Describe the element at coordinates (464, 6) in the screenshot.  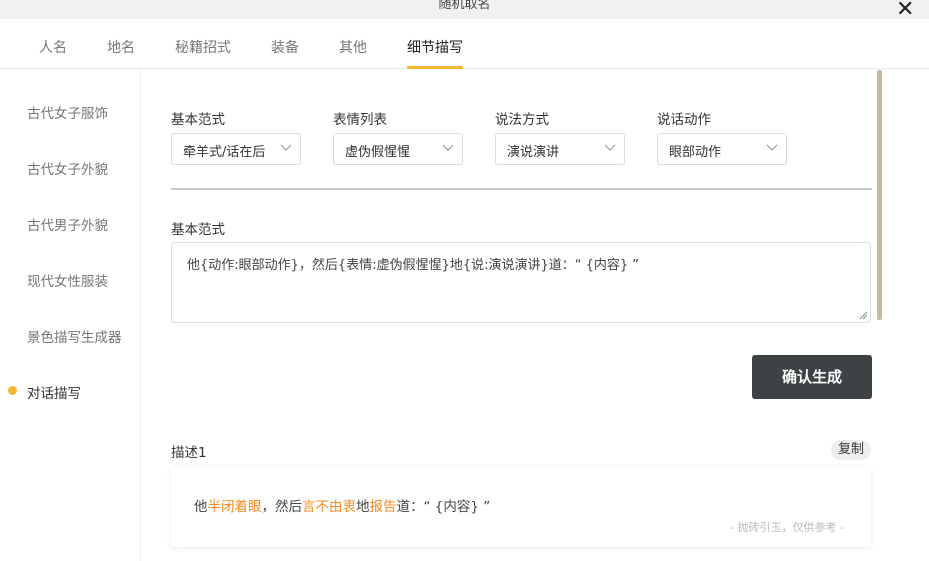
I see `window-title: 随机取名` at that location.